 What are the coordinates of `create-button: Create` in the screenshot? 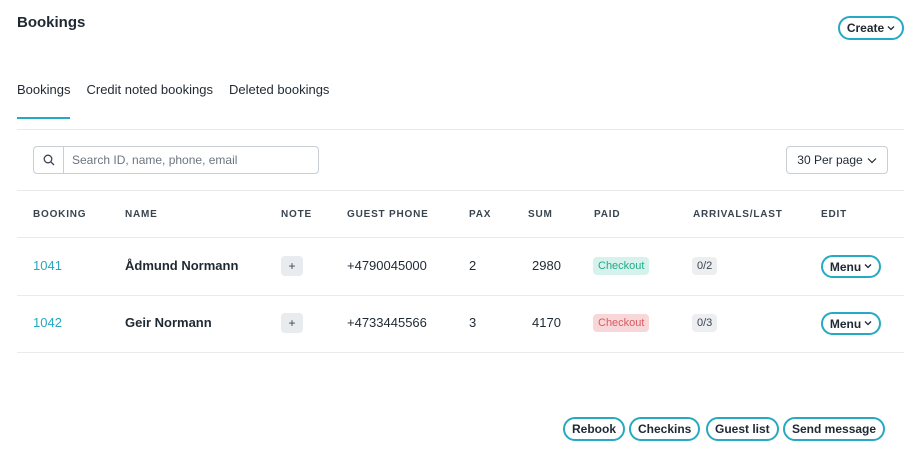 It's located at (871, 28).